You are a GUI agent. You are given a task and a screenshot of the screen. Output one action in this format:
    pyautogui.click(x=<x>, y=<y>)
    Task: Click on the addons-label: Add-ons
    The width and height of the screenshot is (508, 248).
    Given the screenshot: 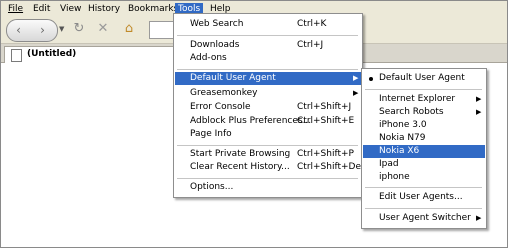 What is the action you would take?
    pyautogui.click(x=208, y=58)
    